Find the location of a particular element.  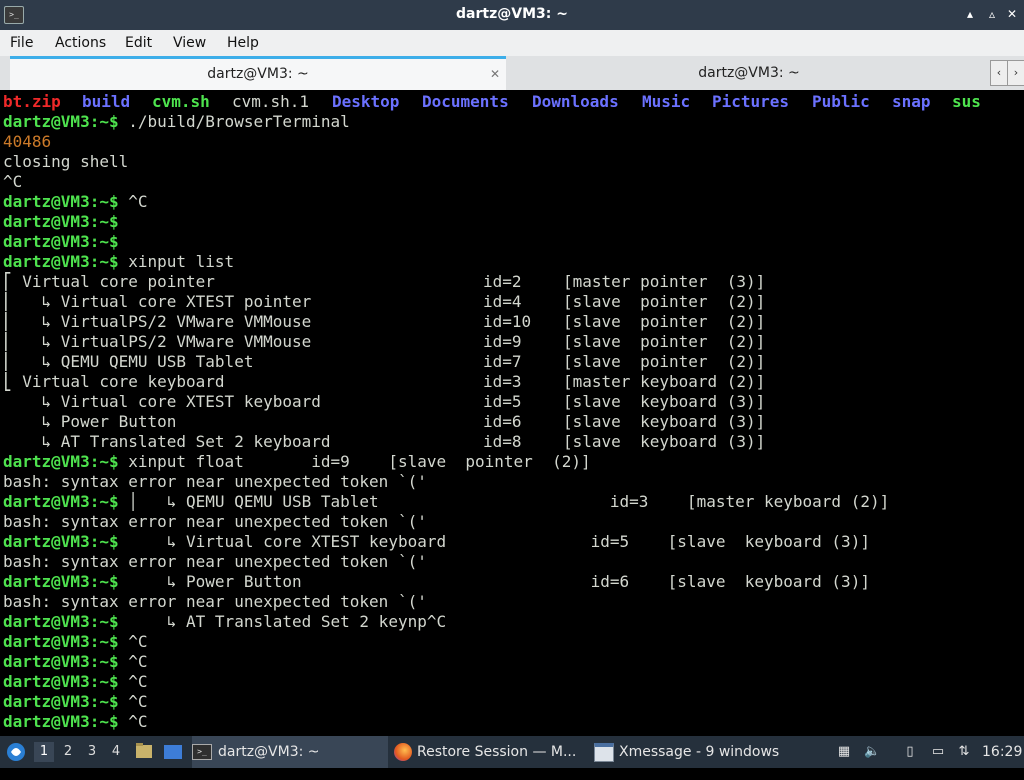

ls-entry: bt.zip is located at coordinates (32, 101).